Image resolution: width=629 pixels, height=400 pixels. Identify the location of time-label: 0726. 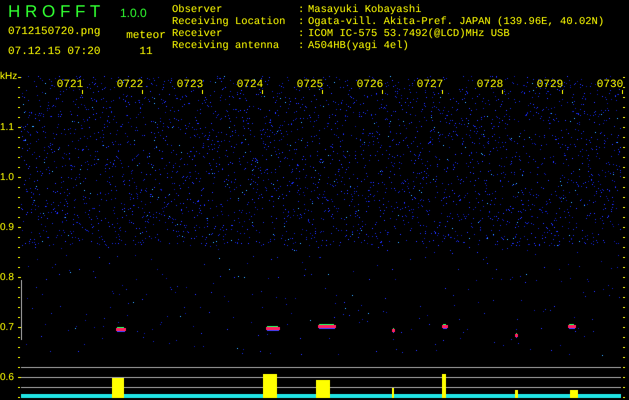
(370, 85).